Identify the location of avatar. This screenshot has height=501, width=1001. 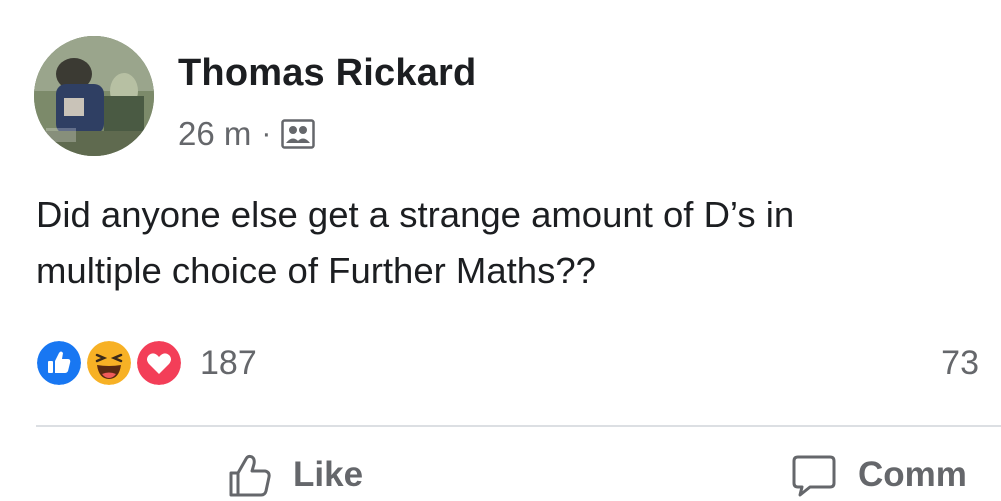
(94, 96).